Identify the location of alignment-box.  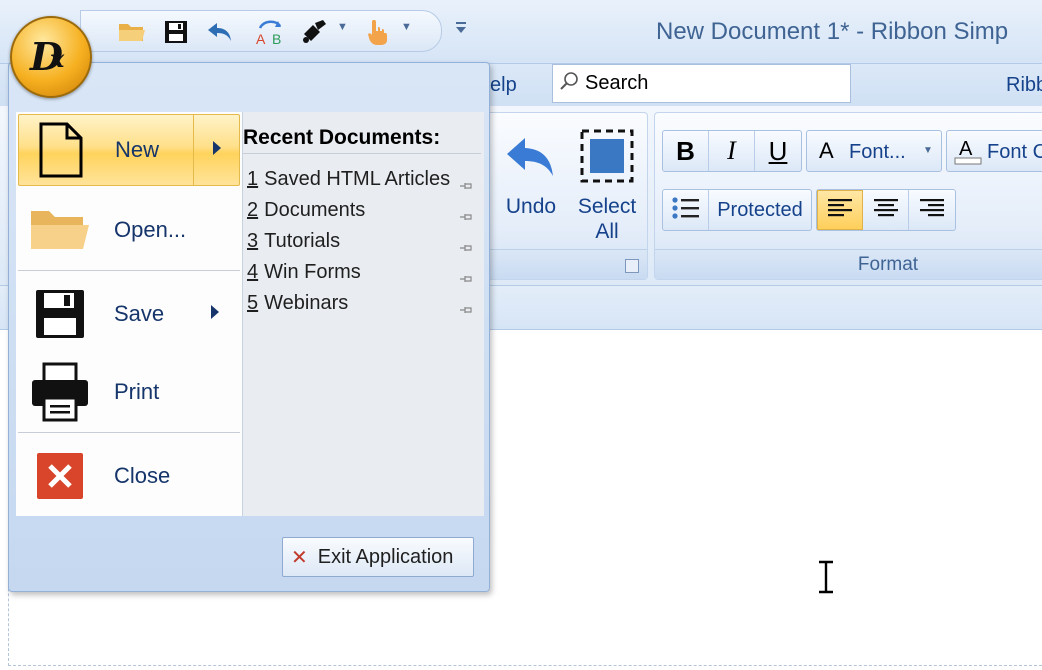
(886, 210).